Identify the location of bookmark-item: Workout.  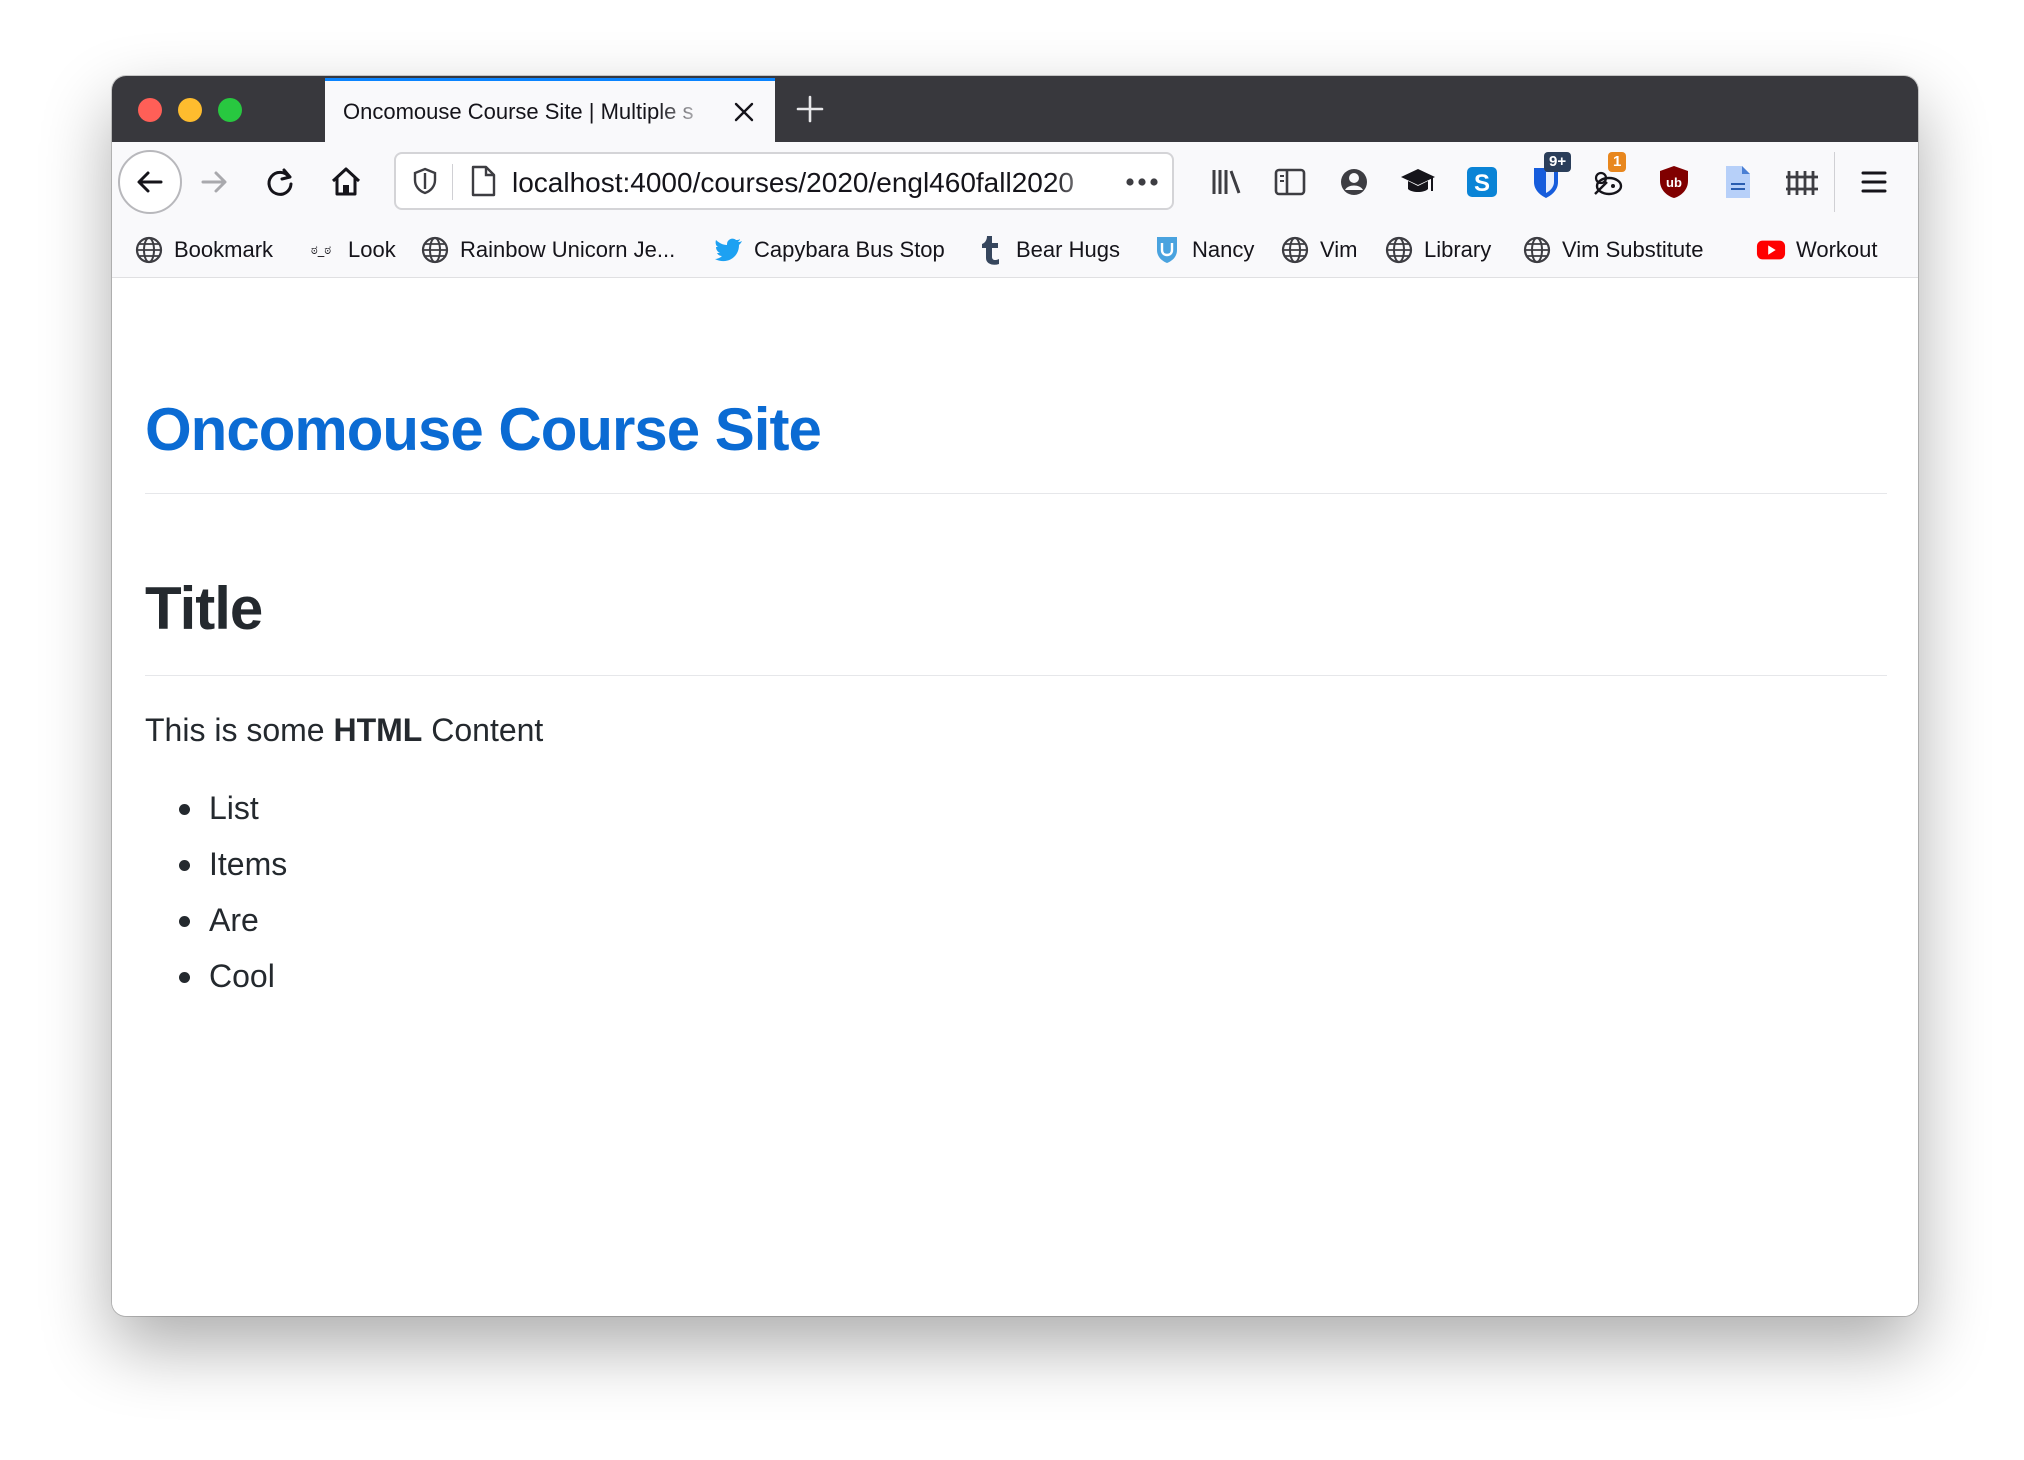
(1817, 250).